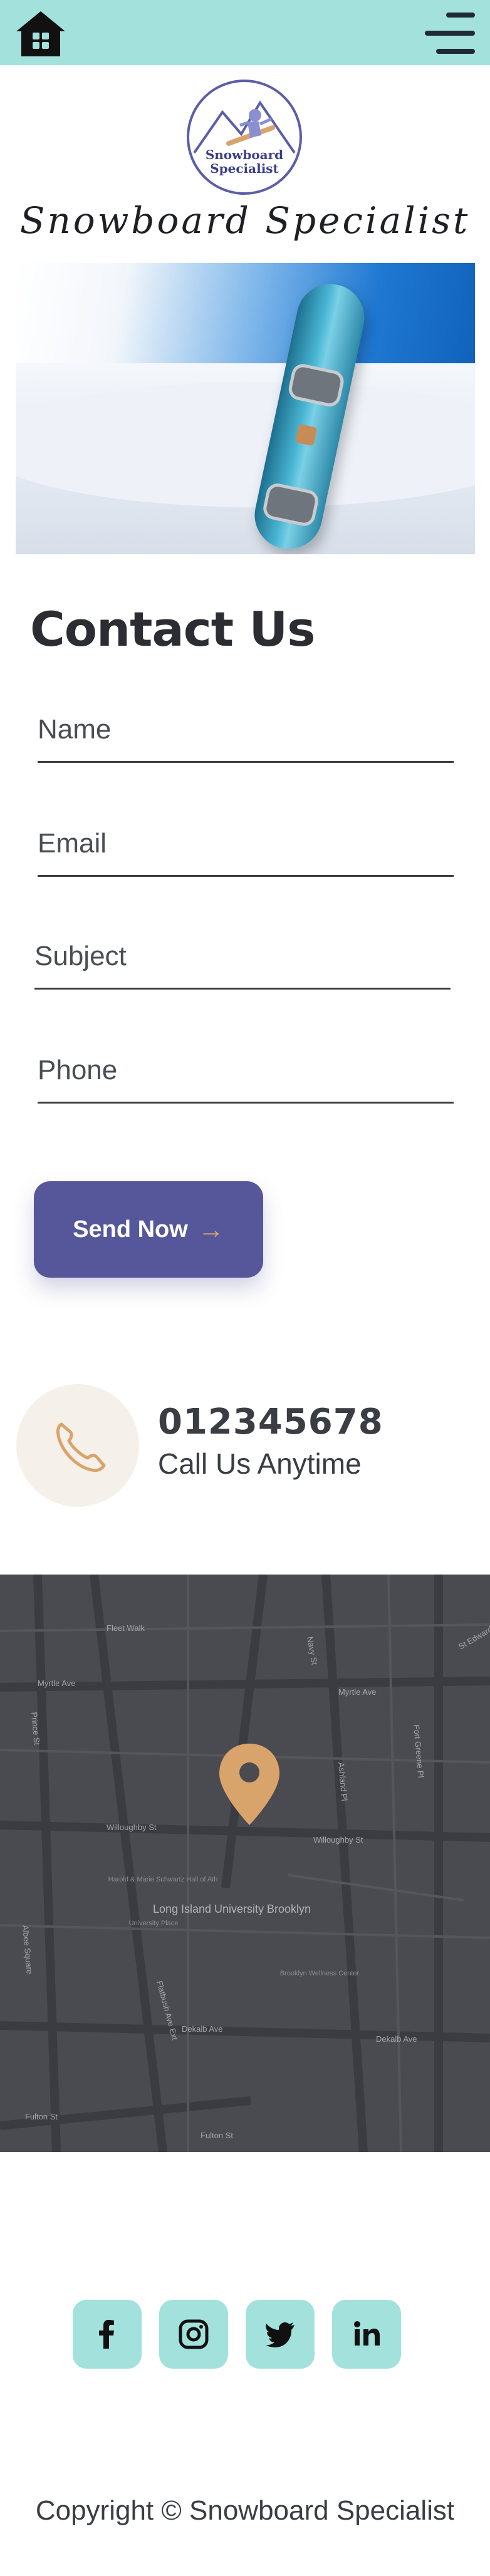  Describe the element at coordinates (28, 1950) in the screenshot. I see `map-label: Albee Square` at that location.